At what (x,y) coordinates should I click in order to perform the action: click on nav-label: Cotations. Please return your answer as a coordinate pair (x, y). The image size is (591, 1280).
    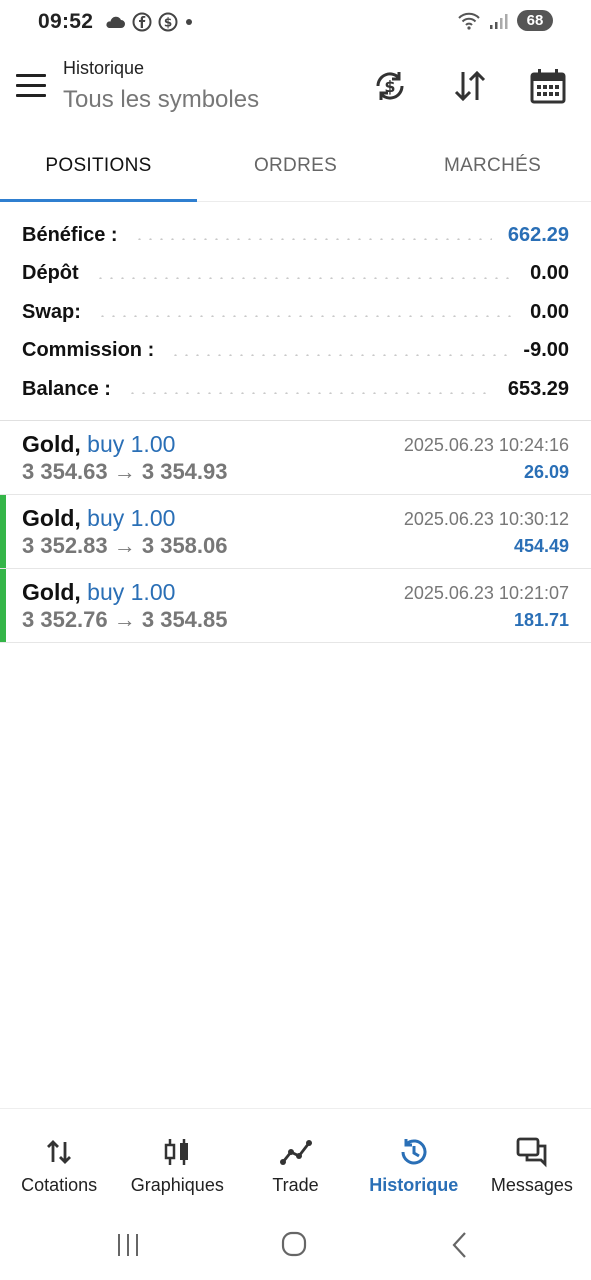
    Looking at the image, I should click on (59, 1185).